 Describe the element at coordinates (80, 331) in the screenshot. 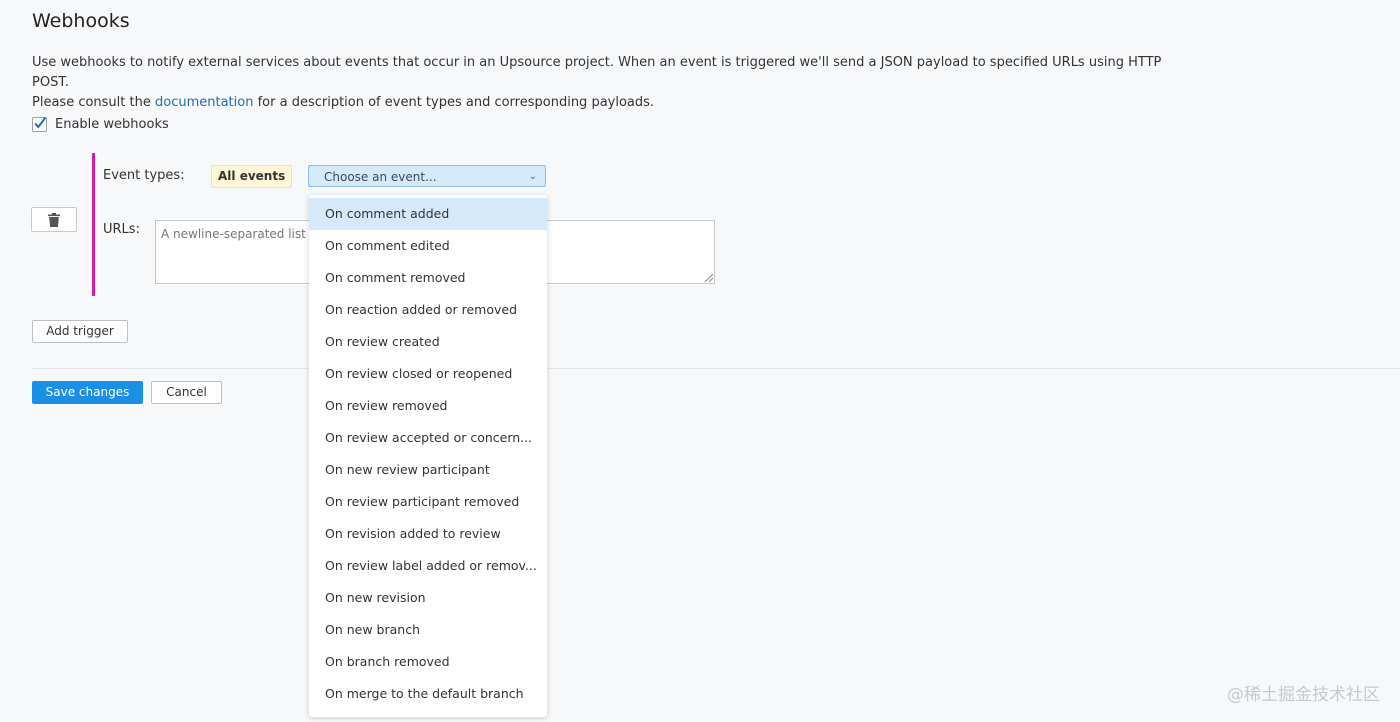

I see `add-trigger-button: Add trigger` at that location.